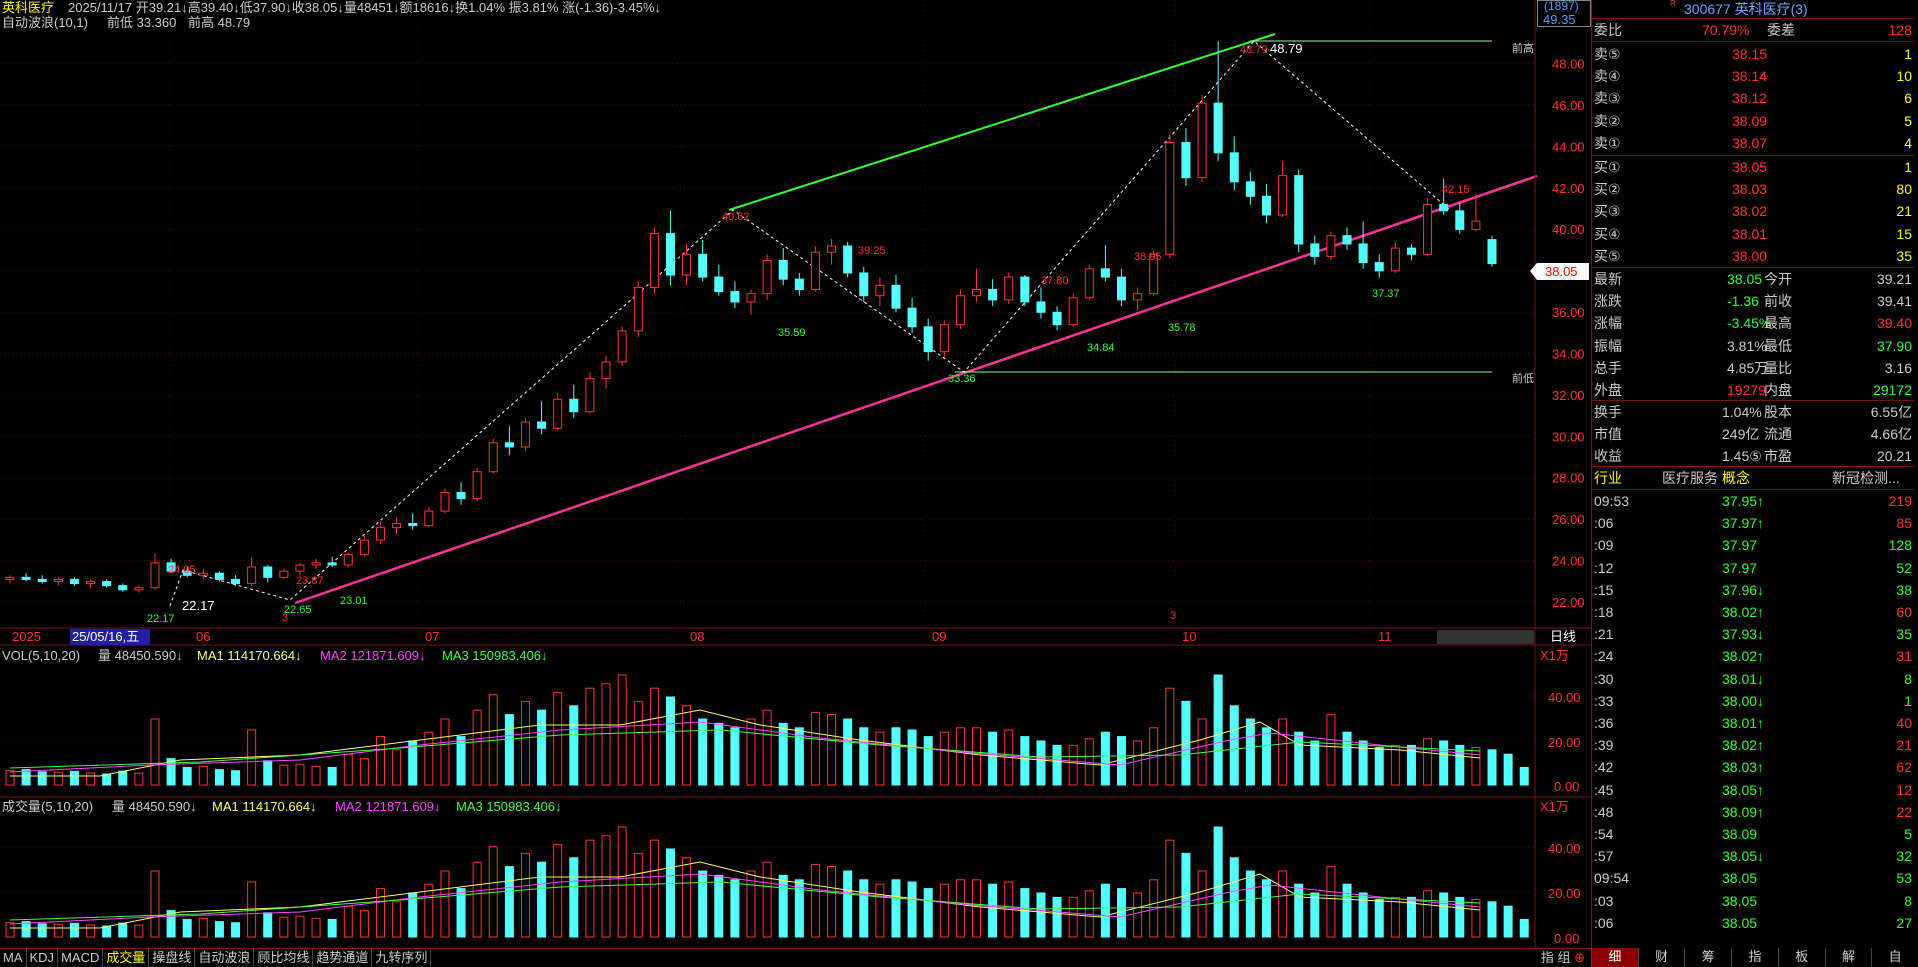 The height and width of the screenshot is (967, 1918). What do you see at coordinates (1894, 301) in the screenshot?
I see `stat-value-2: 39.41` at bounding box center [1894, 301].